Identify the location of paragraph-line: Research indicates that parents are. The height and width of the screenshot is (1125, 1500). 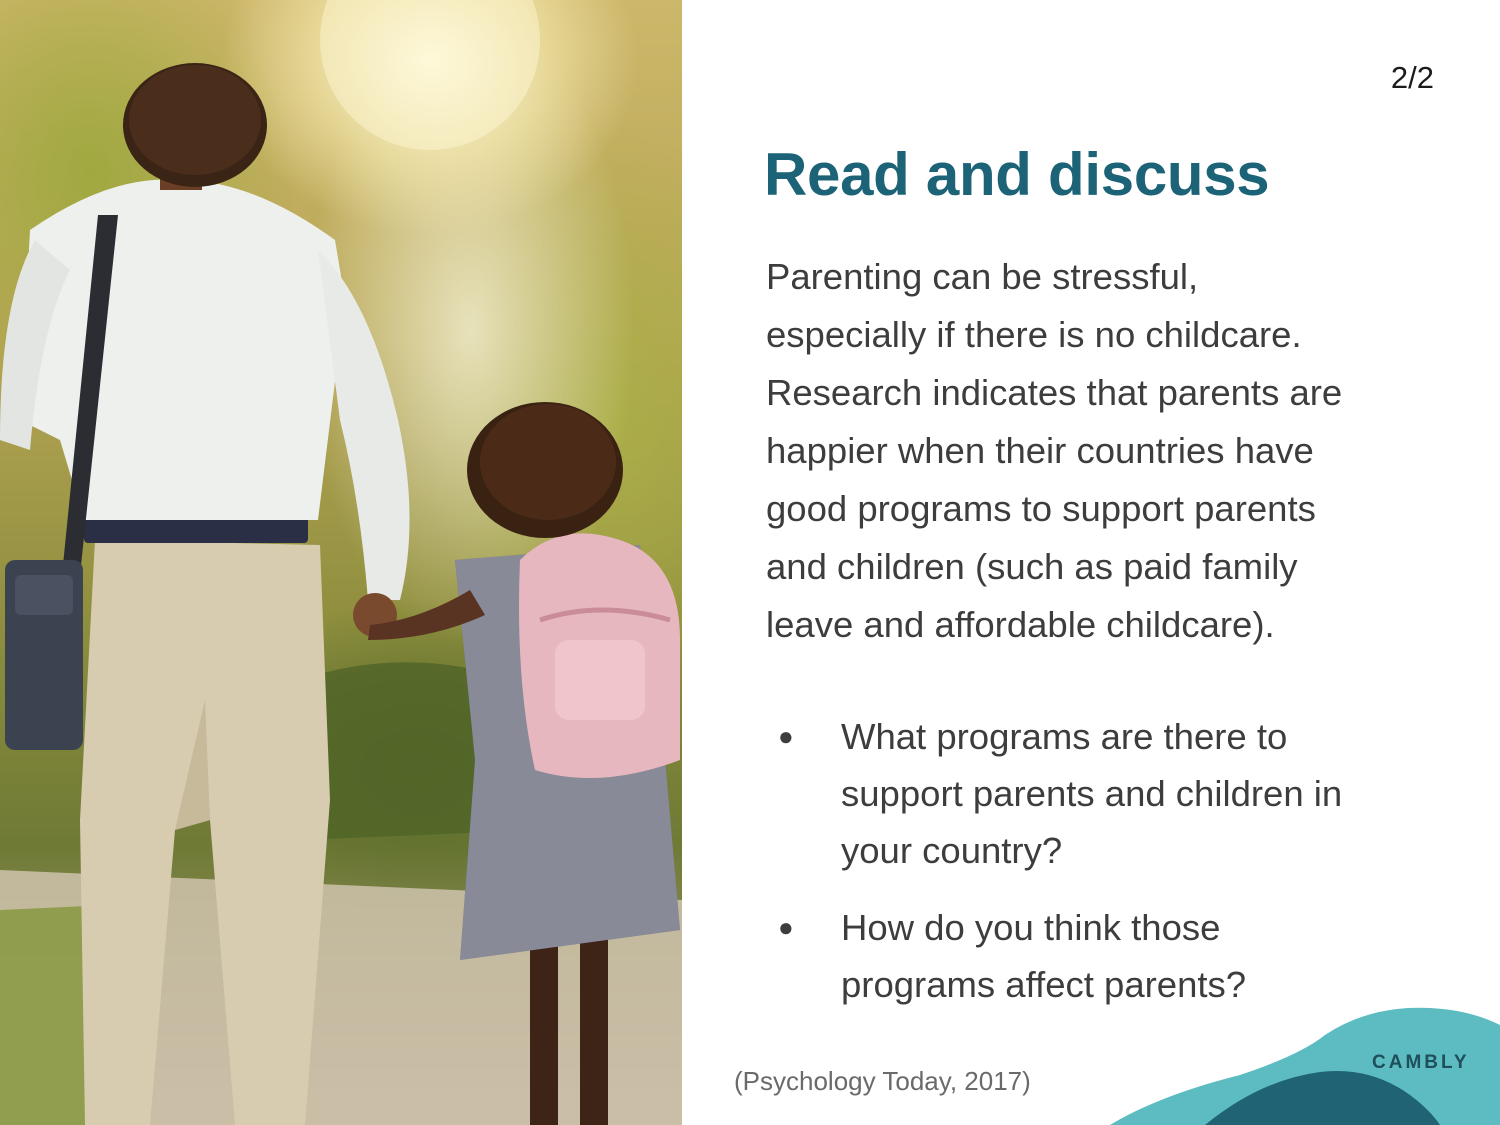
(1054, 392).